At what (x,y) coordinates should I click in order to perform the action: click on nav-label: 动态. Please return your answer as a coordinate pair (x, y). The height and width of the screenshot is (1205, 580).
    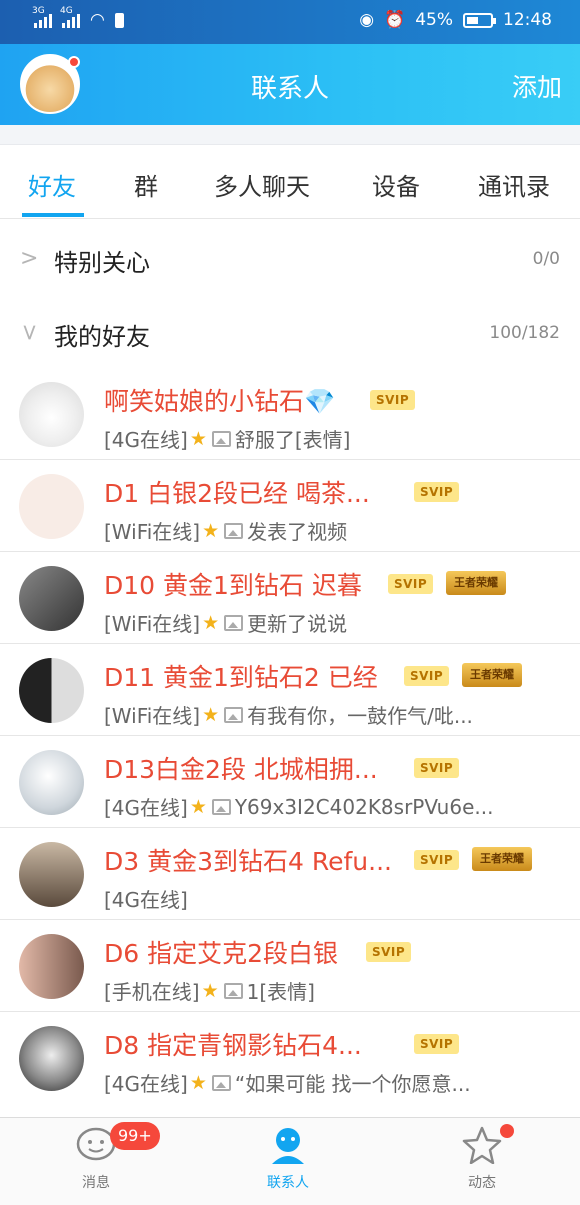
    Looking at the image, I should click on (482, 1183).